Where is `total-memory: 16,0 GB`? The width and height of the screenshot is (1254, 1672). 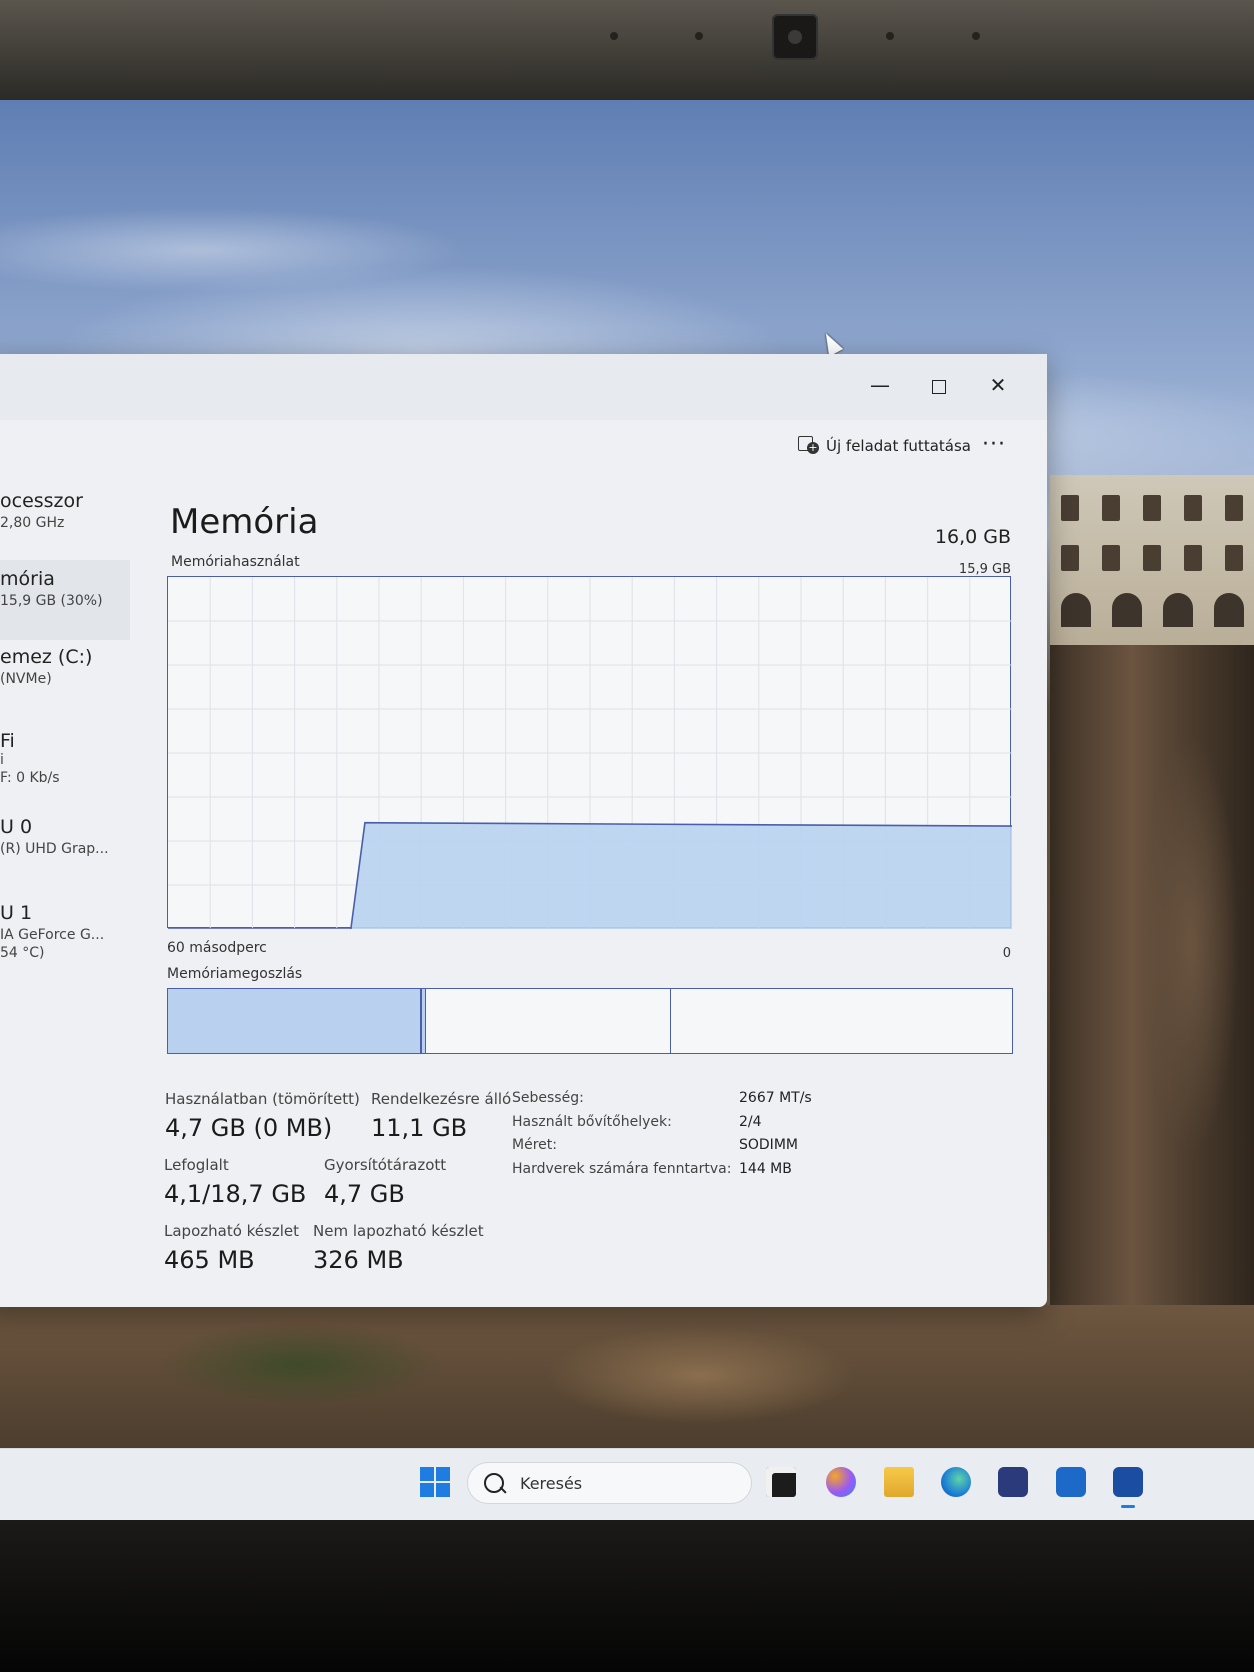
total-memory: 16,0 GB is located at coordinates (972, 537).